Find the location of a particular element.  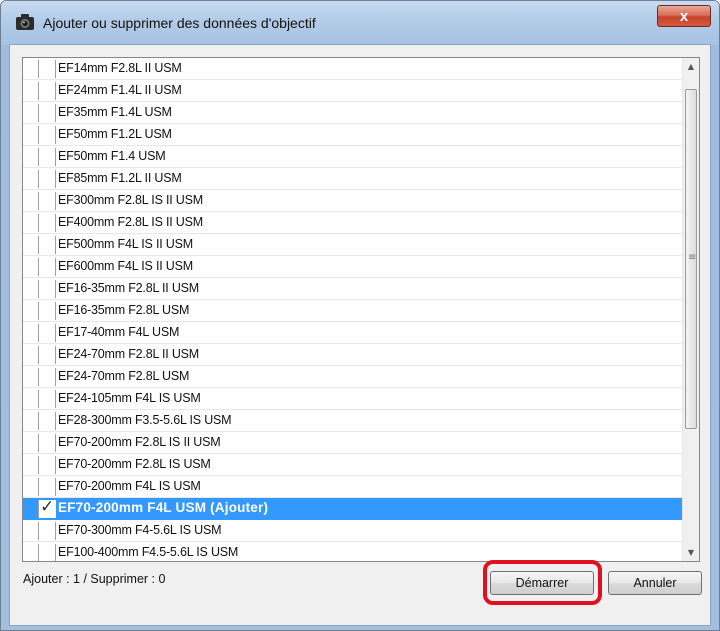

scrollbar-thumb: ≡ is located at coordinates (691, 259).